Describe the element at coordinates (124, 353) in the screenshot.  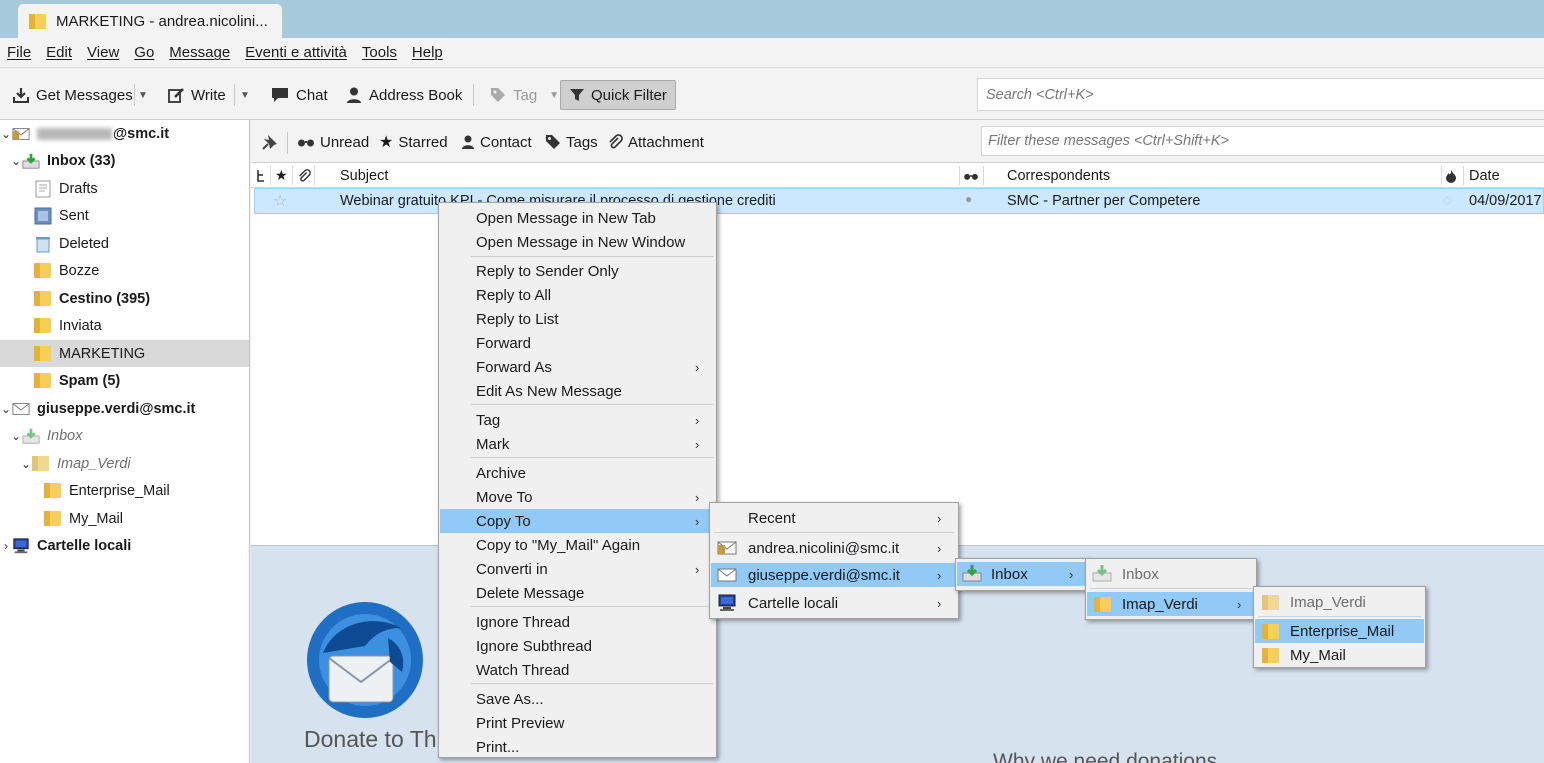
I see `folder-marketing: MARKETING` at that location.